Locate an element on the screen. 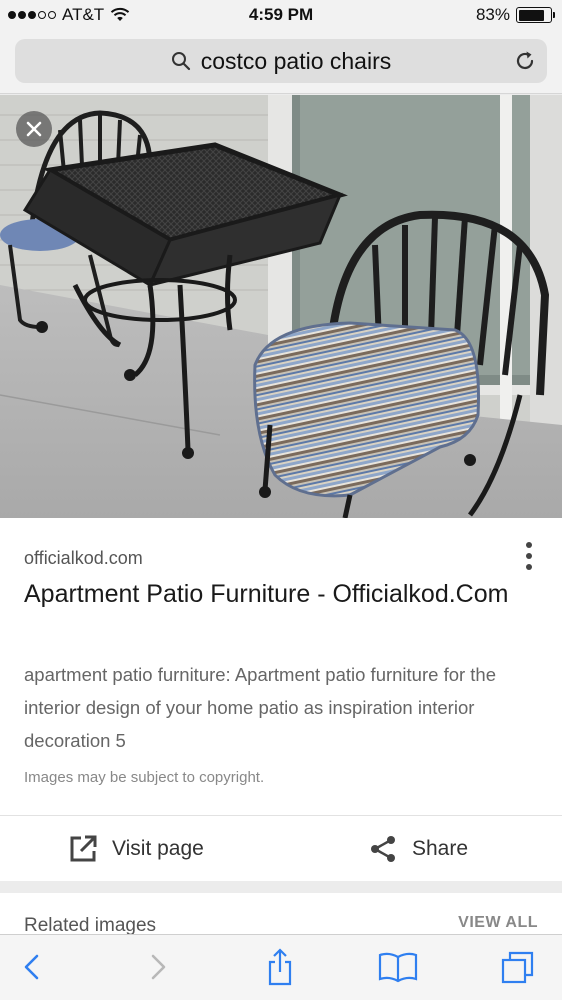 This screenshot has height=1000, width=562. copyright-notice: Images may be subject to copyright. is located at coordinates (144, 777).